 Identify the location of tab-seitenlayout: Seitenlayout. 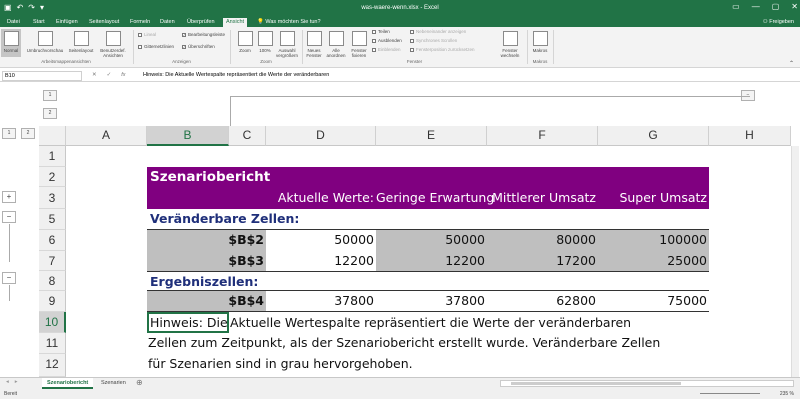
(104, 22).